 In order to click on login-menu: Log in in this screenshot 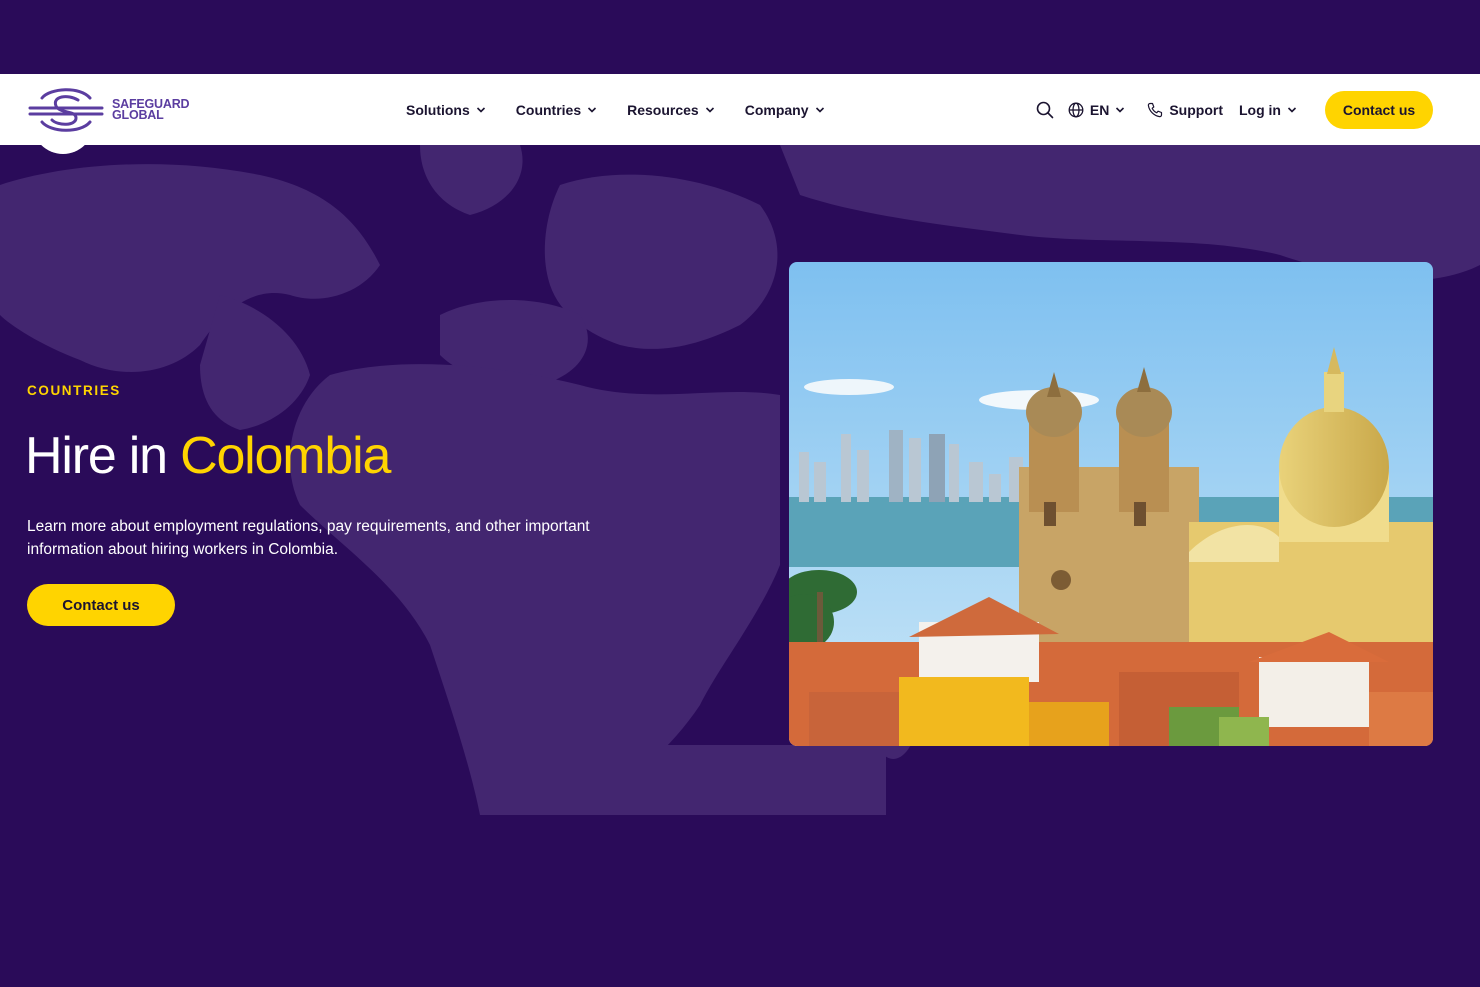, I will do `click(1271, 110)`.